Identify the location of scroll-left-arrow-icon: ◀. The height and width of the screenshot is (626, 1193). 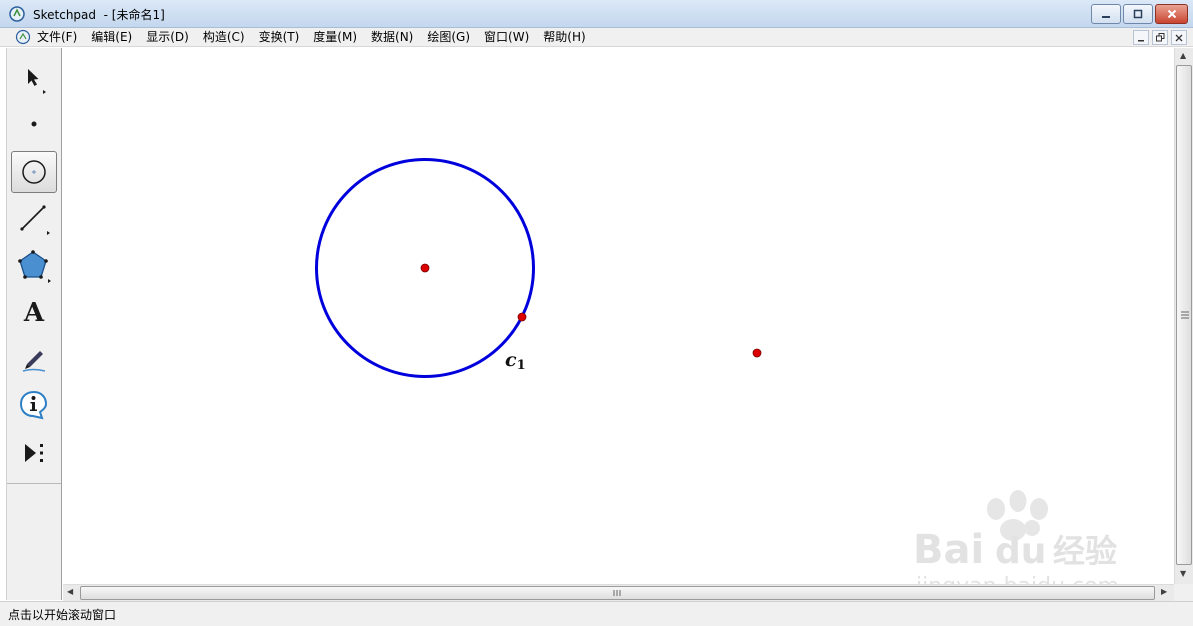
(70, 591).